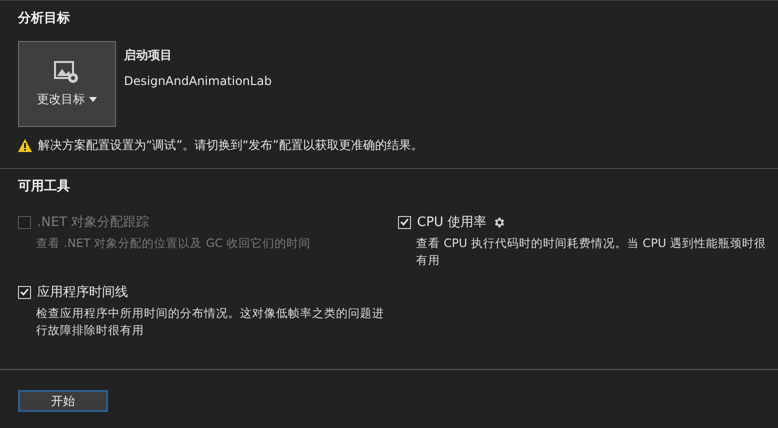  What do you see at coordinates (173, 243) in the screenshot?
I see `tool-description: 查看 .NET 对象分配的位置以及 GC 收回它们的时间` at bounding box center [173, 243].